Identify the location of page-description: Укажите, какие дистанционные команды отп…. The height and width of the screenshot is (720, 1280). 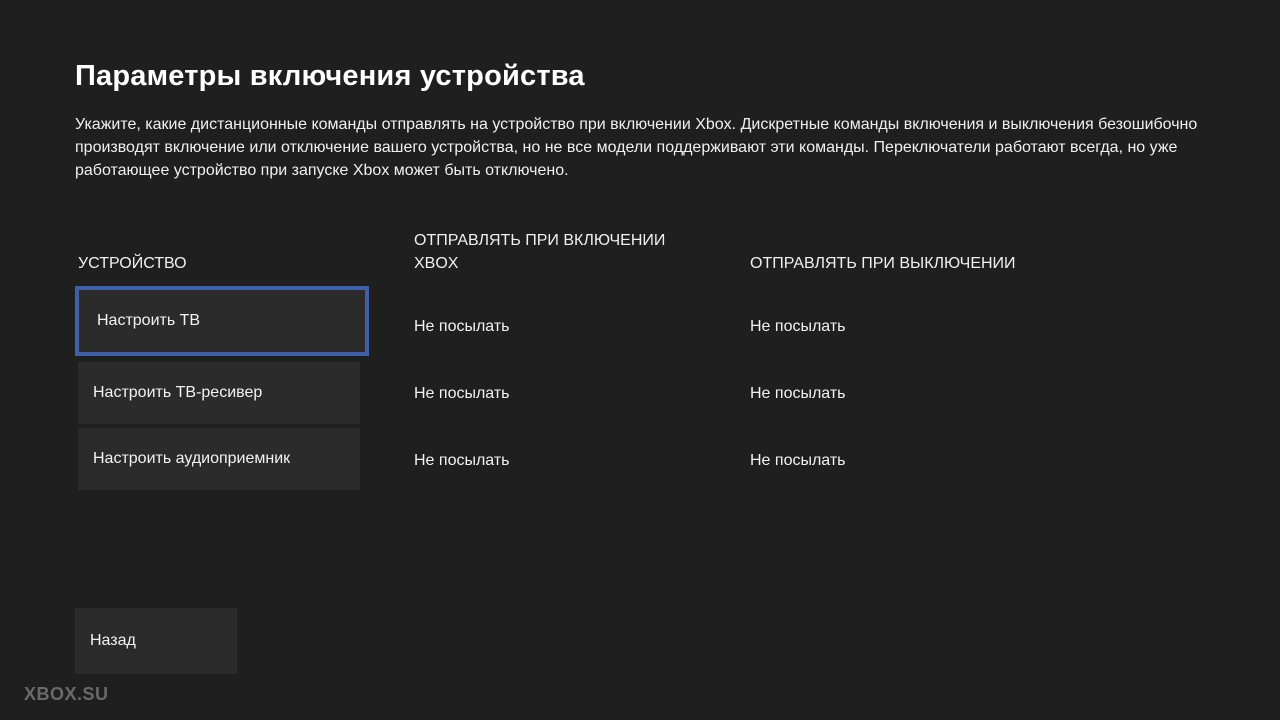
(636, 147).